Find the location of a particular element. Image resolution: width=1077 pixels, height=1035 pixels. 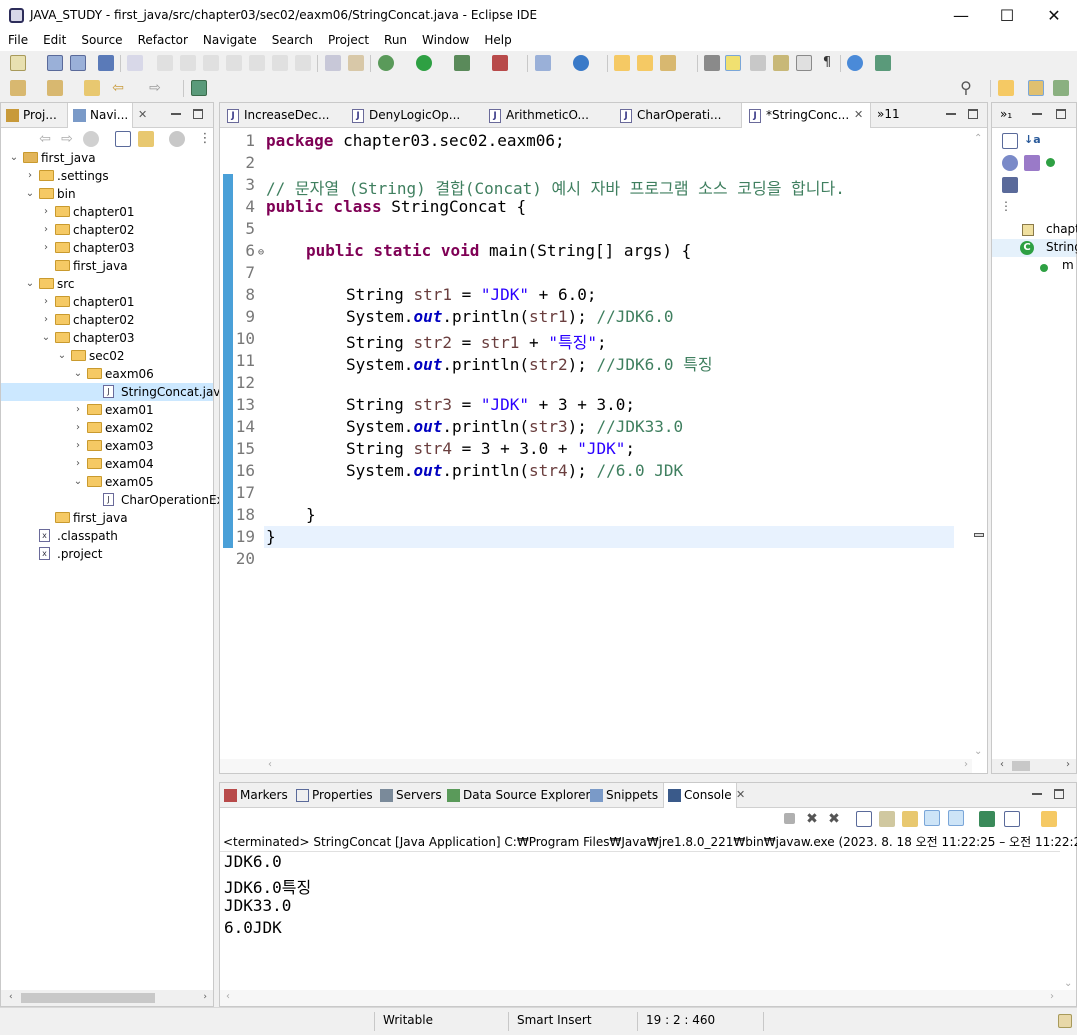

remove-launch-icon: ✖ is located at coordinates (812, 819).